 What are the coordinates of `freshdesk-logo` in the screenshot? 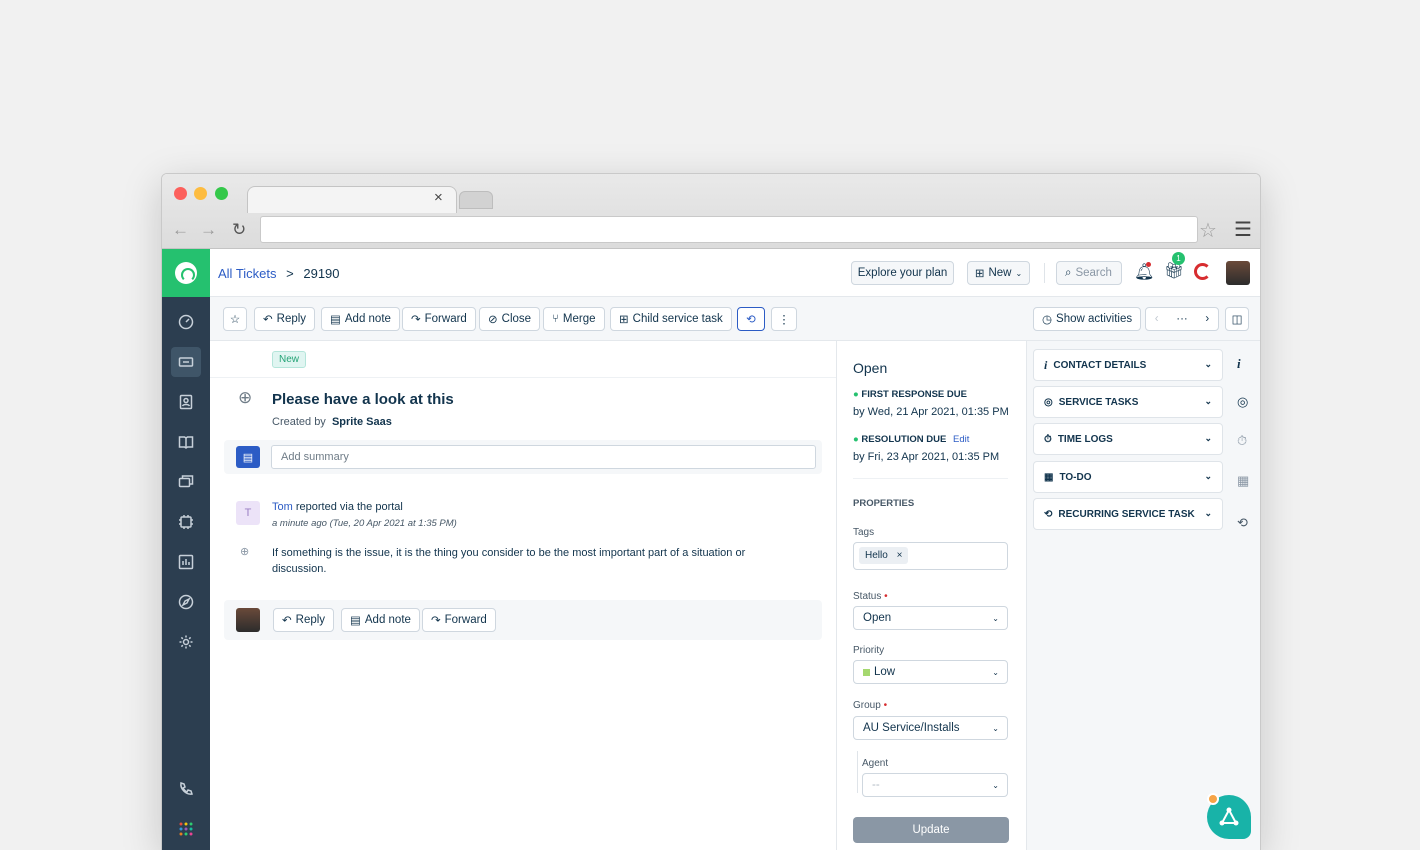 It's located at (186, 273).